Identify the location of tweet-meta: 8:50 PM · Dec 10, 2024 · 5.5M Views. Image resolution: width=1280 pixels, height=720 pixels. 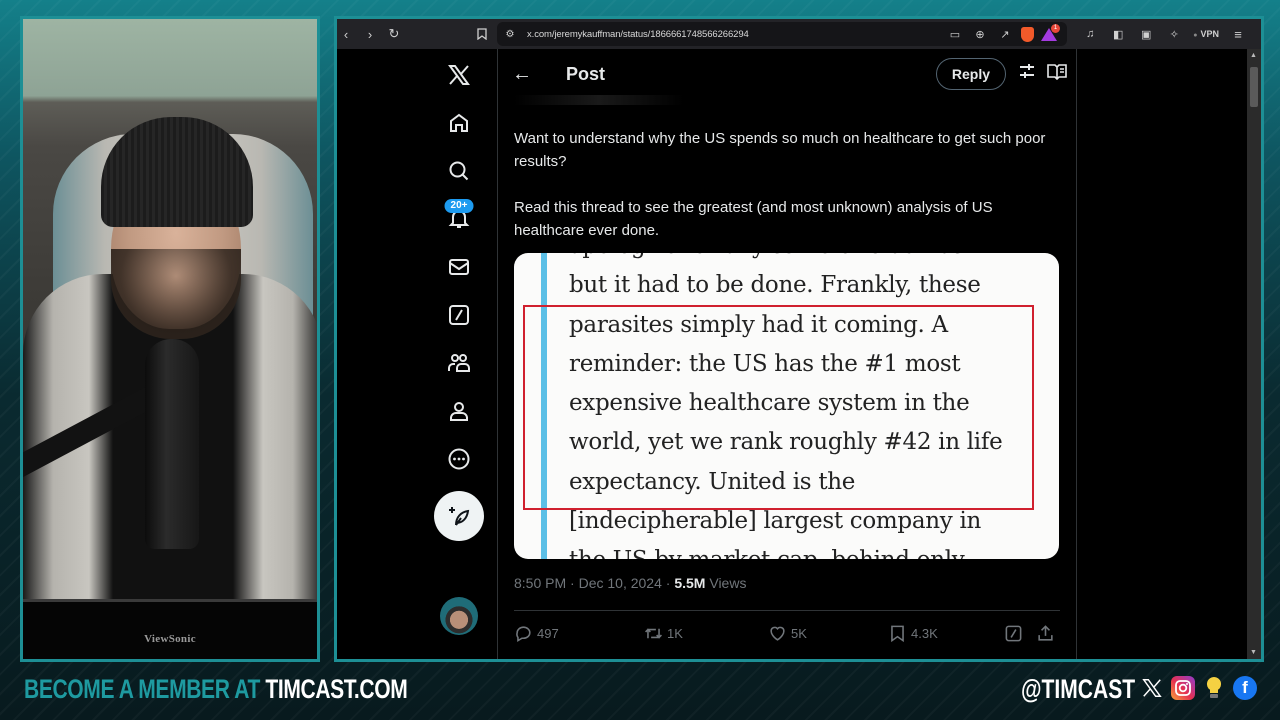
(630, 583).